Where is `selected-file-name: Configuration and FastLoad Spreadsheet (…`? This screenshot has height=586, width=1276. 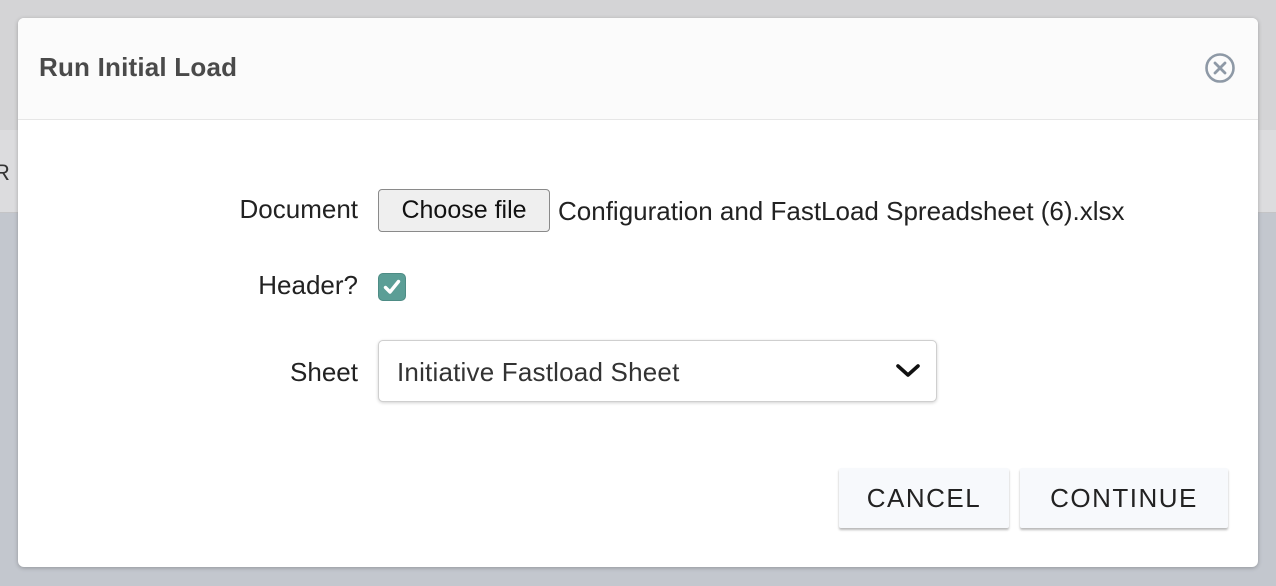 selected-file-name: Configuration and FastLoad Spreadsheet (… is located at coordinates (841, 211).